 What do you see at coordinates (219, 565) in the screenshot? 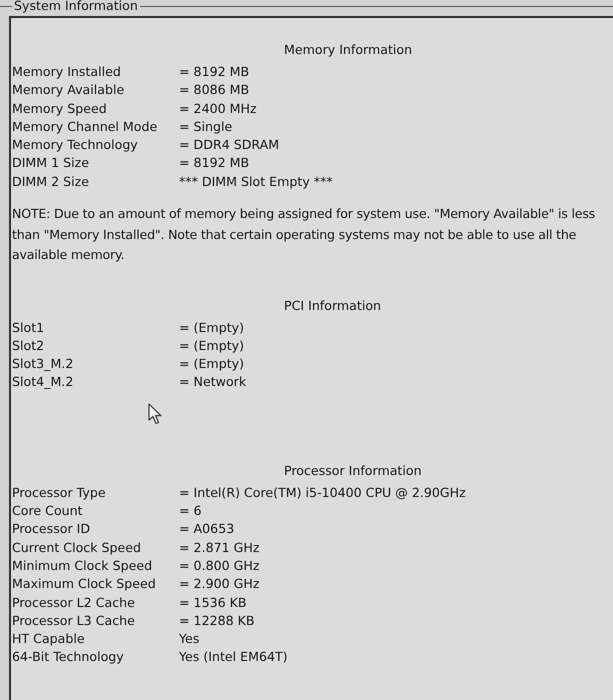
I see `field-value: = 0.800 GHz` at bounding box center [219, 565].